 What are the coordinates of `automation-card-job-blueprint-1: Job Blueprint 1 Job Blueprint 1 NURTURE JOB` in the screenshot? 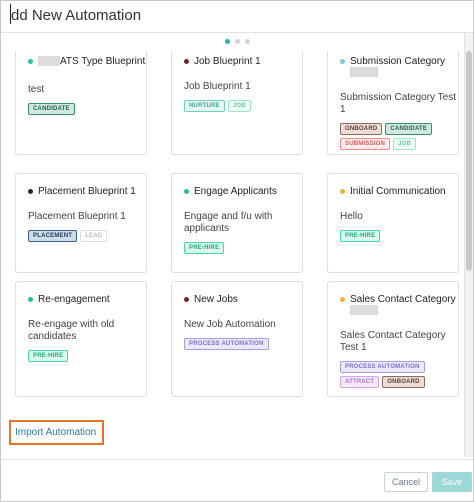 It's located at (237, 103).